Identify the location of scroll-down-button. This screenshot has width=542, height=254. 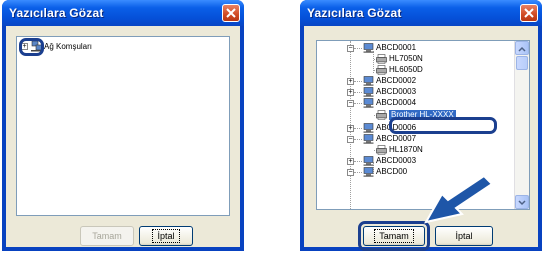
(522, 202).